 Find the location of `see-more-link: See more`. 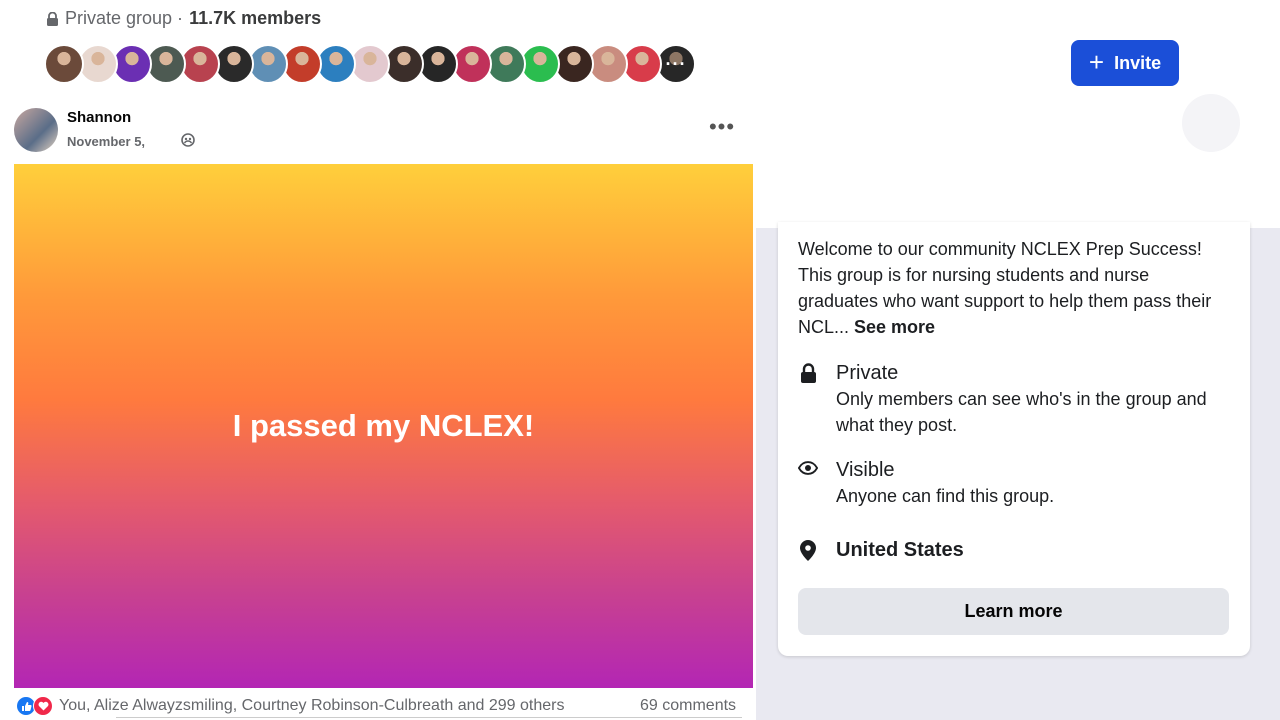

see-more-link: See more is located at coordinates (894, 327).